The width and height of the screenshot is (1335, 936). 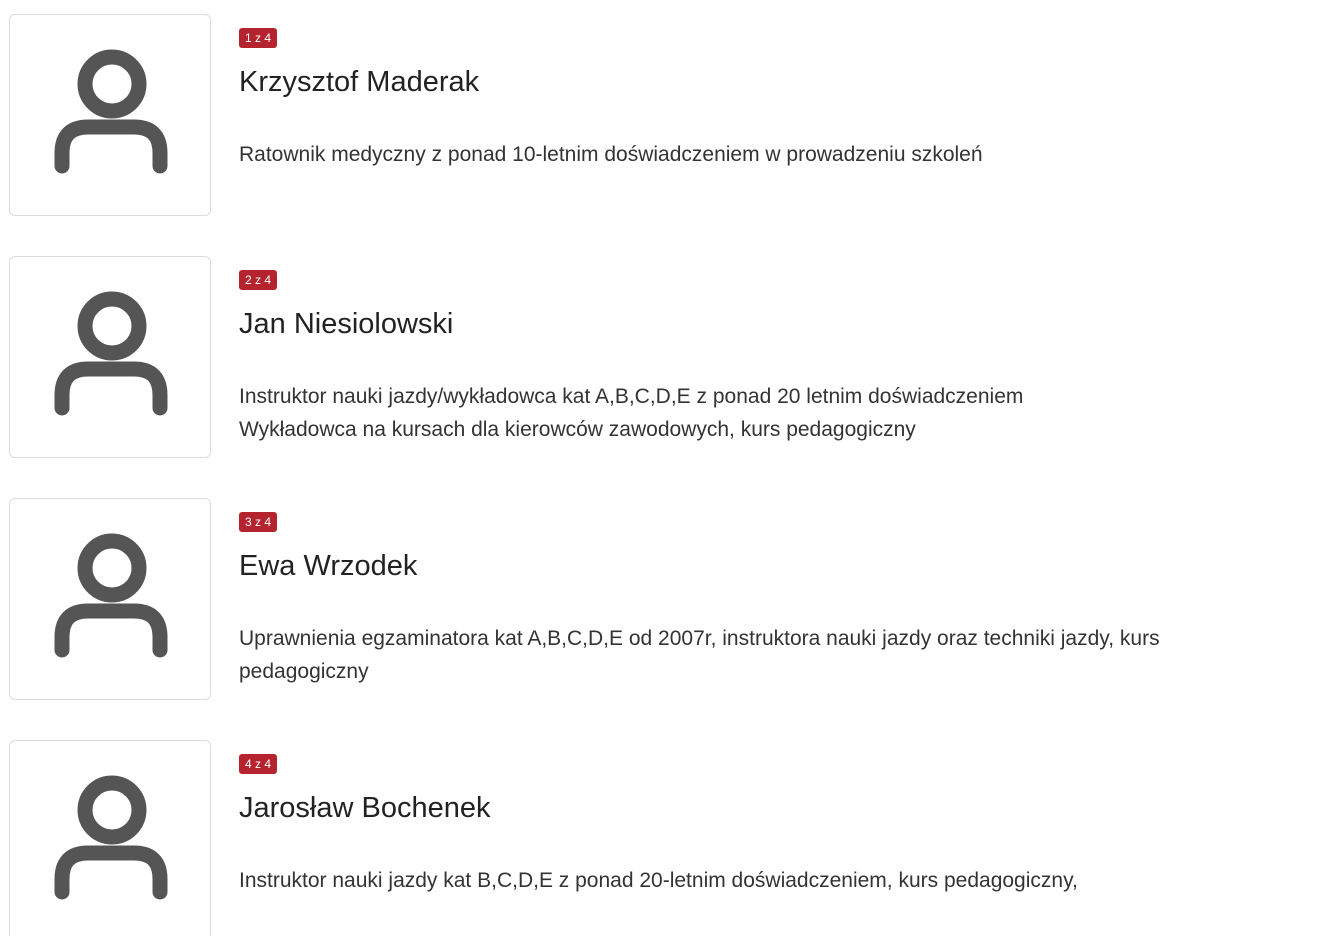 I want to click on position-badge: 4 z 4, so click(x=258, y=764).